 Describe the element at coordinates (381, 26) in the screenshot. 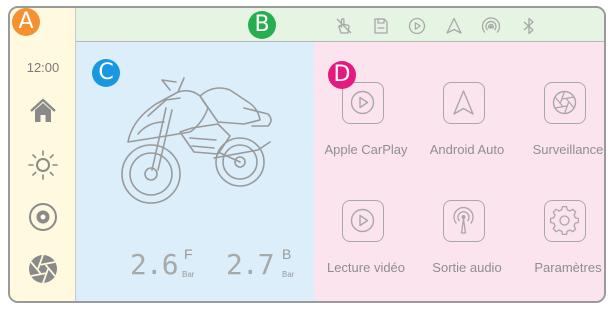

I see `sd-card-icon` at that location.